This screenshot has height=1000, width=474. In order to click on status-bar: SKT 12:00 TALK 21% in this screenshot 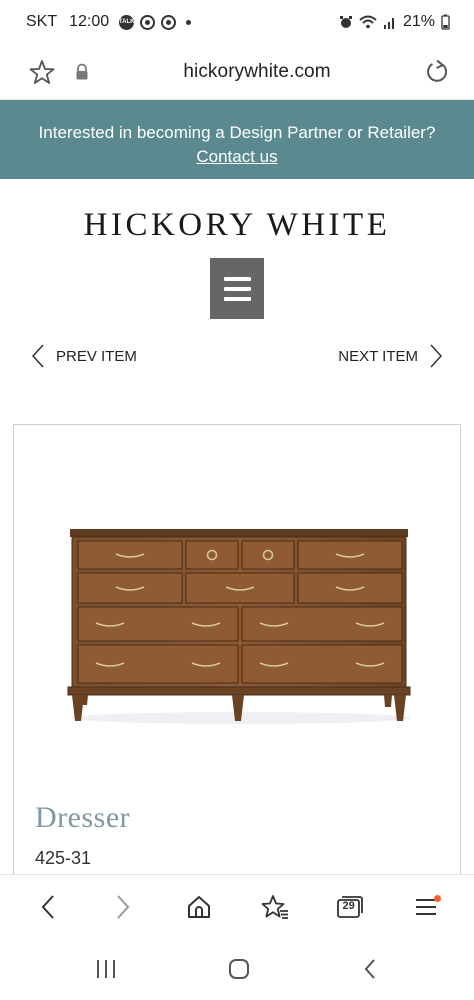, I will do `click(237, 22)`.